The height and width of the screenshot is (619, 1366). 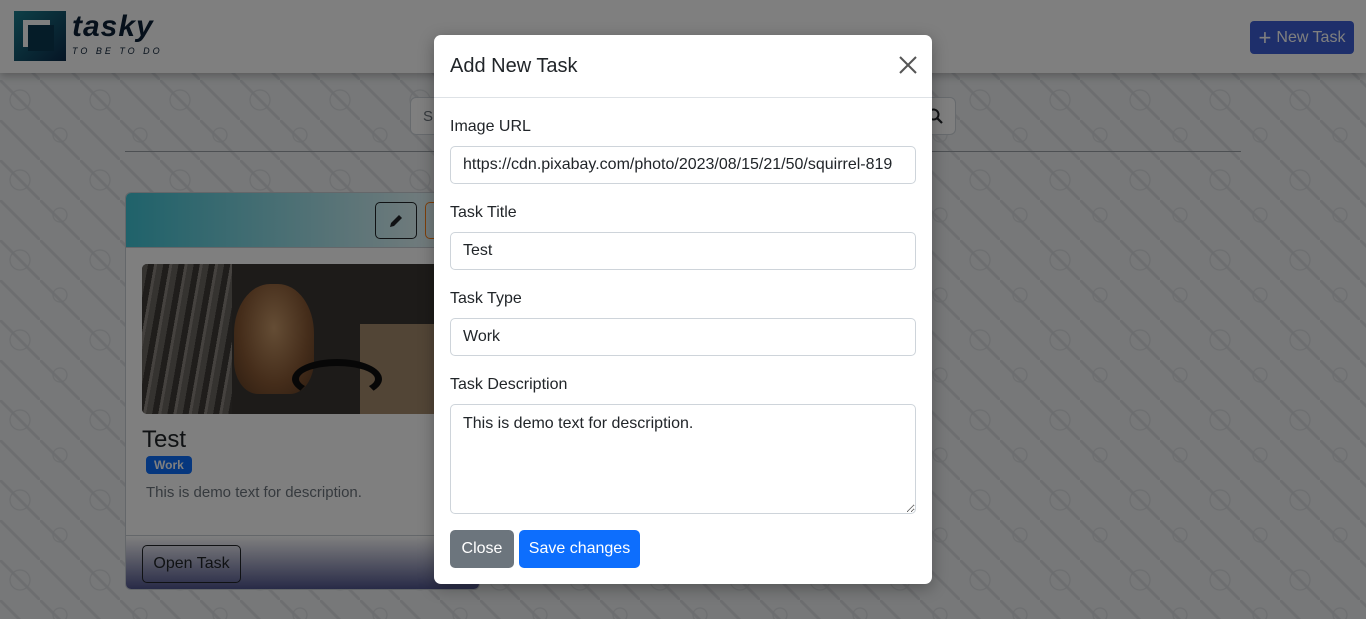 What do you see at coordinates (683, 165) in the screenshot?
I see `image-url-input` at bounding box center [683, 165].